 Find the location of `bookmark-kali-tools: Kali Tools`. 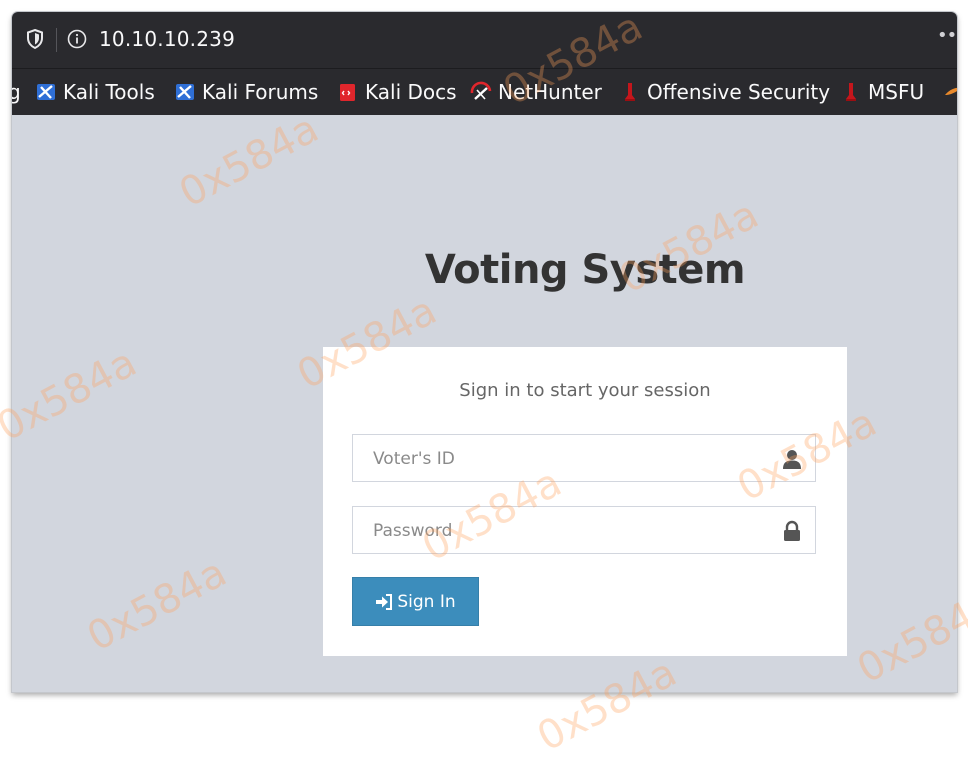

bookmark-kali-tools: Kali Tools is located at coordinates (95, 92).